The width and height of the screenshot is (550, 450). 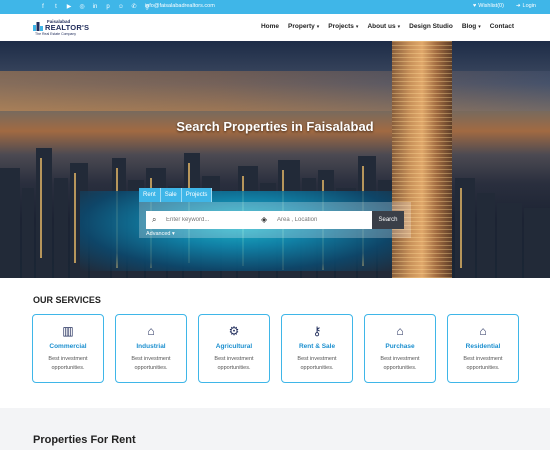 What do you see at coordinates (483, 331) in the screenshot?
I see `home-icon: ⌂` at bounding box center [483, 331].